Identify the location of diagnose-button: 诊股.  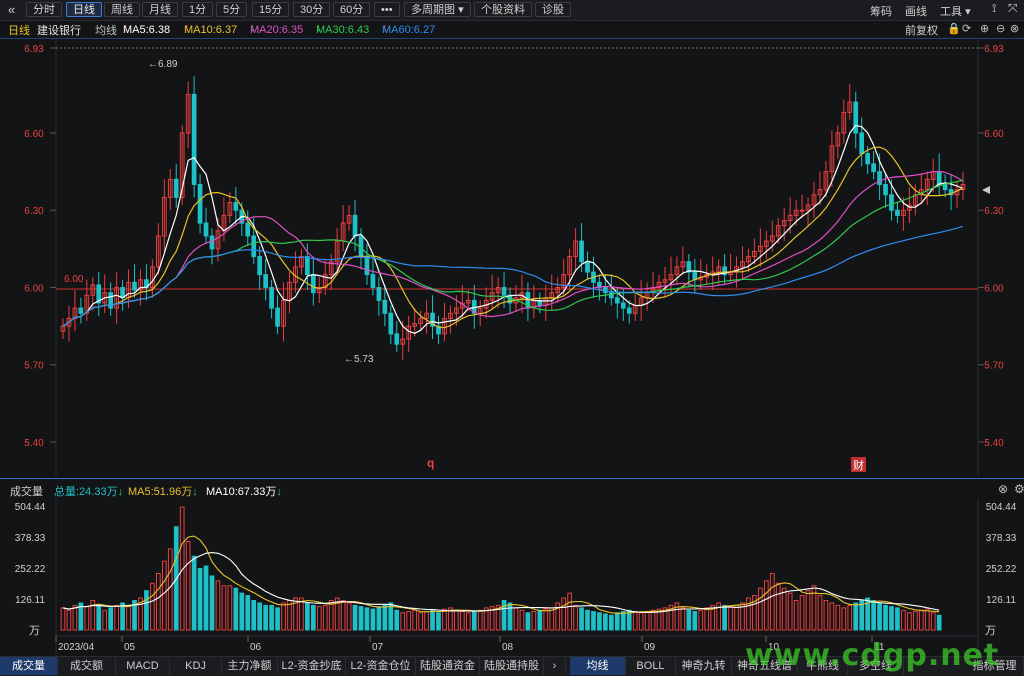
(553, 9).